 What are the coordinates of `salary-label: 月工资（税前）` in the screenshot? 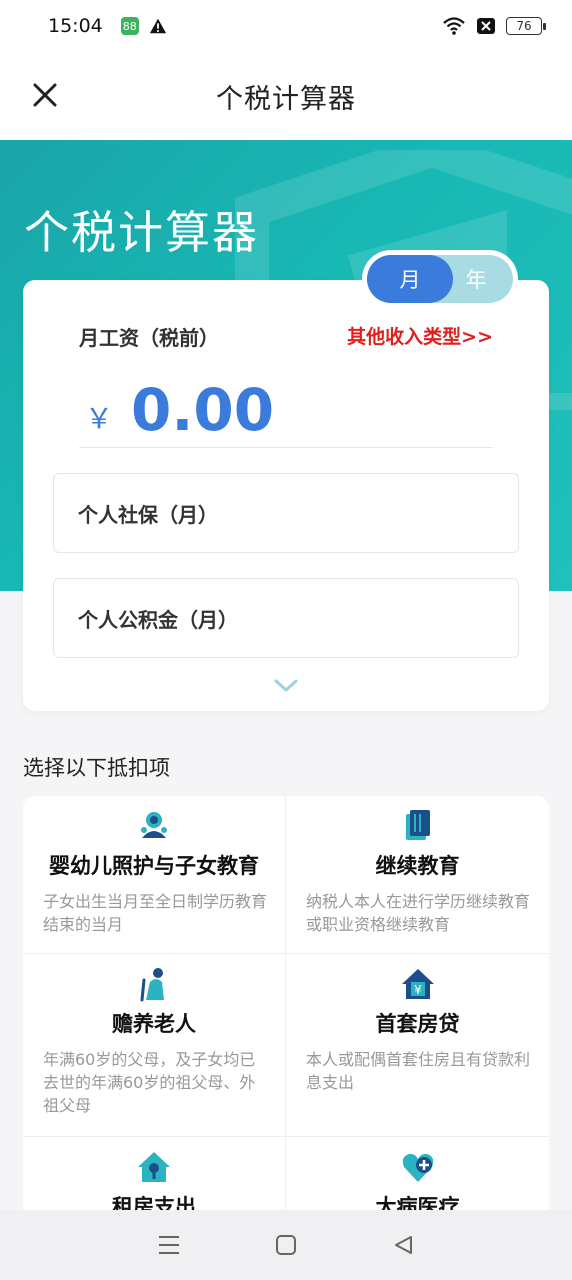 It's located at (149, 338).